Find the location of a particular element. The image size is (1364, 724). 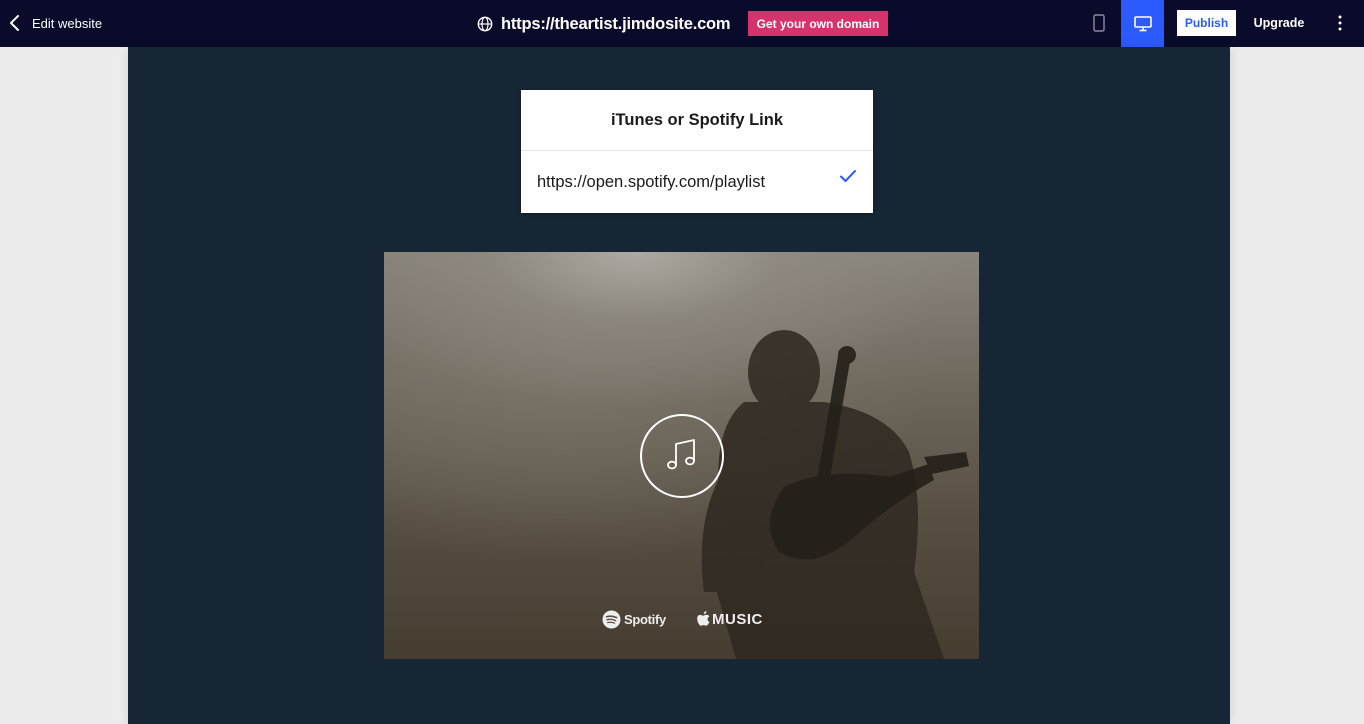

music-link-popover: iTunes or Spotify Link is located at coordinates (697, 151).